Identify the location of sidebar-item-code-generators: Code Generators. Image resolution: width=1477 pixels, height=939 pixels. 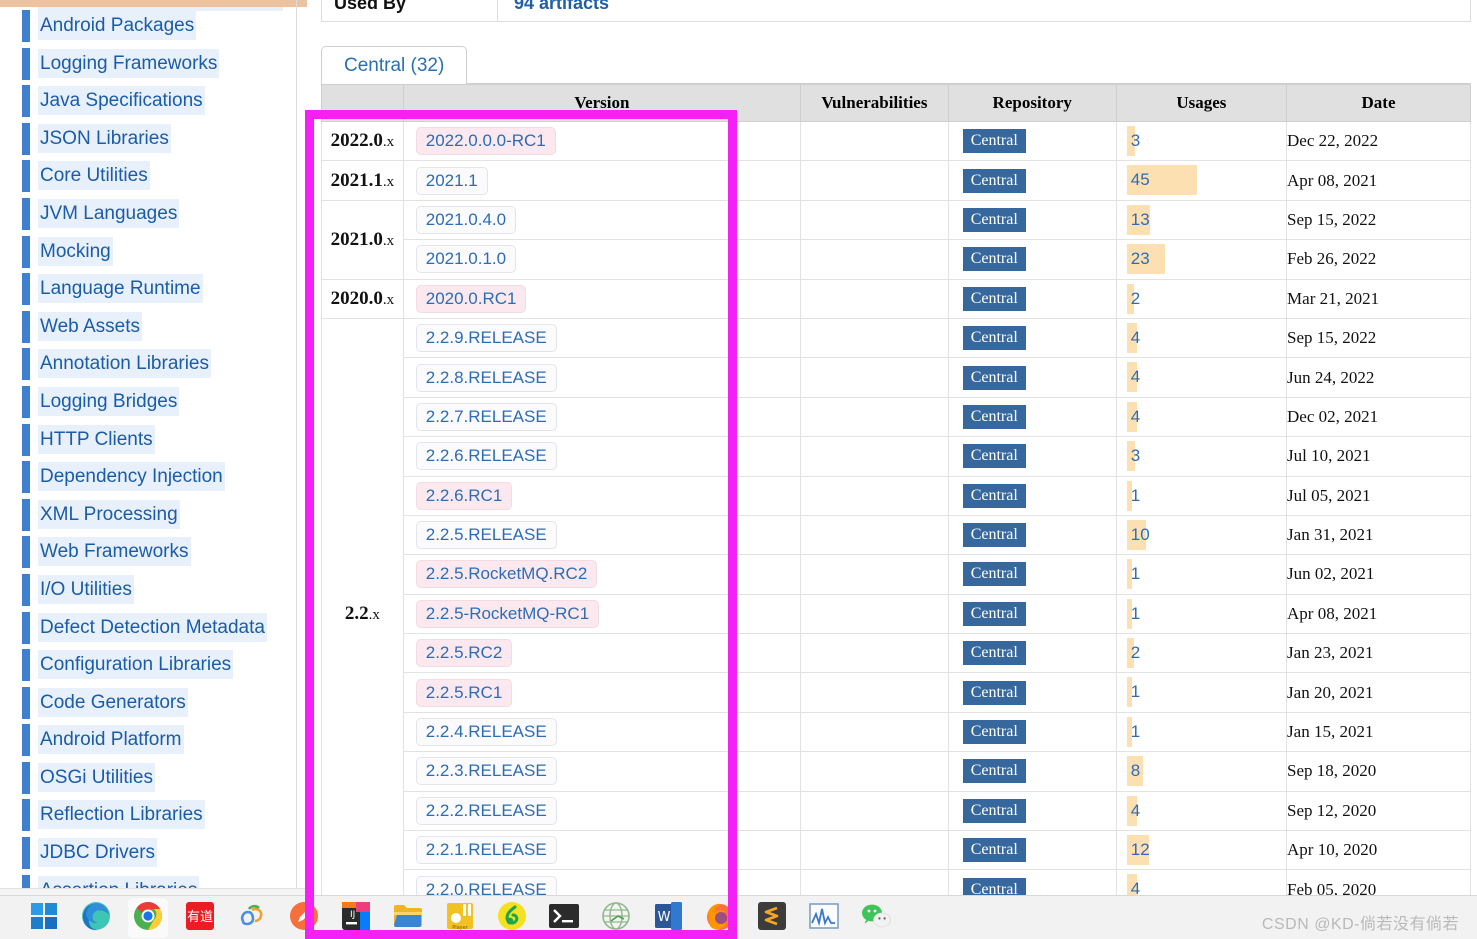
(153, 703).